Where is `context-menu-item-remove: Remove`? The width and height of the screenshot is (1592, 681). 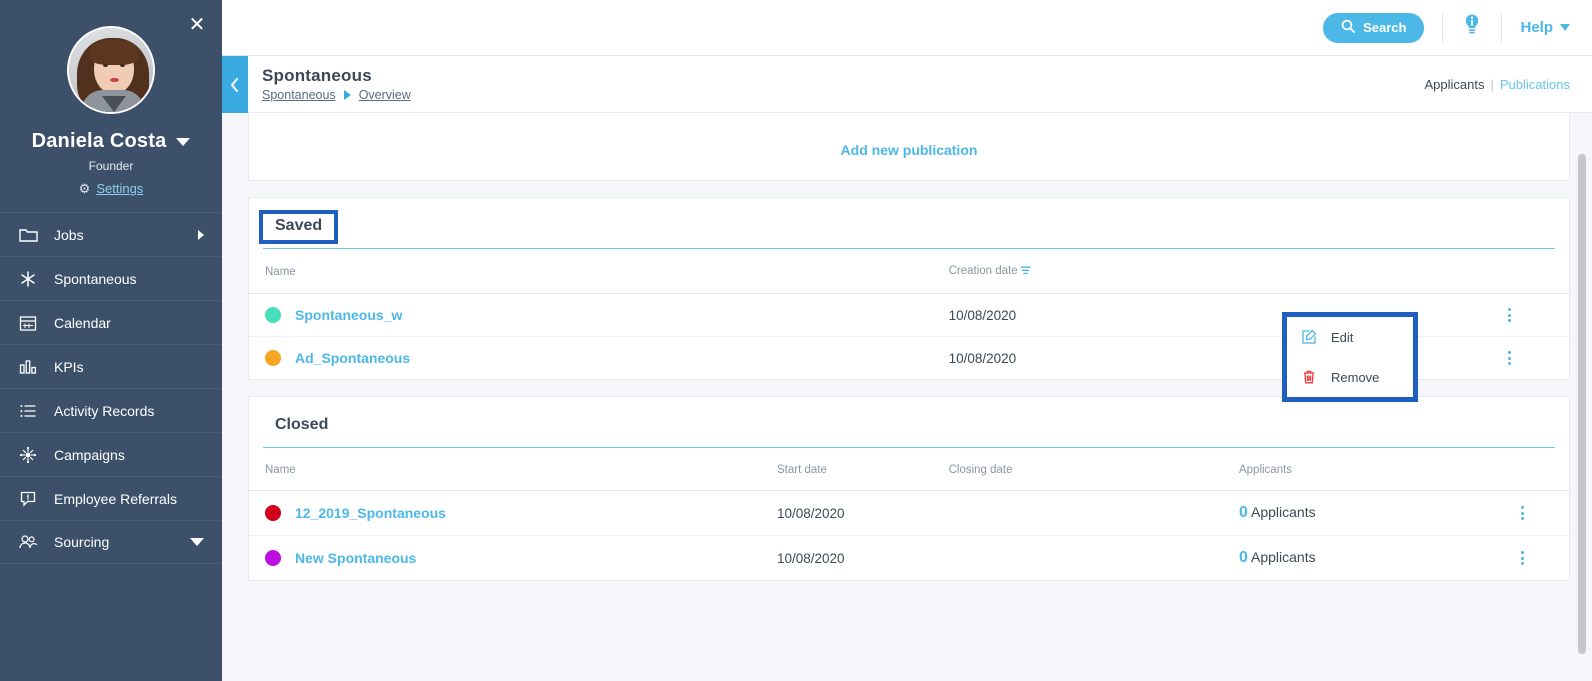 context-menu-item-remove: Remove is located at coordinates (1350, 377).